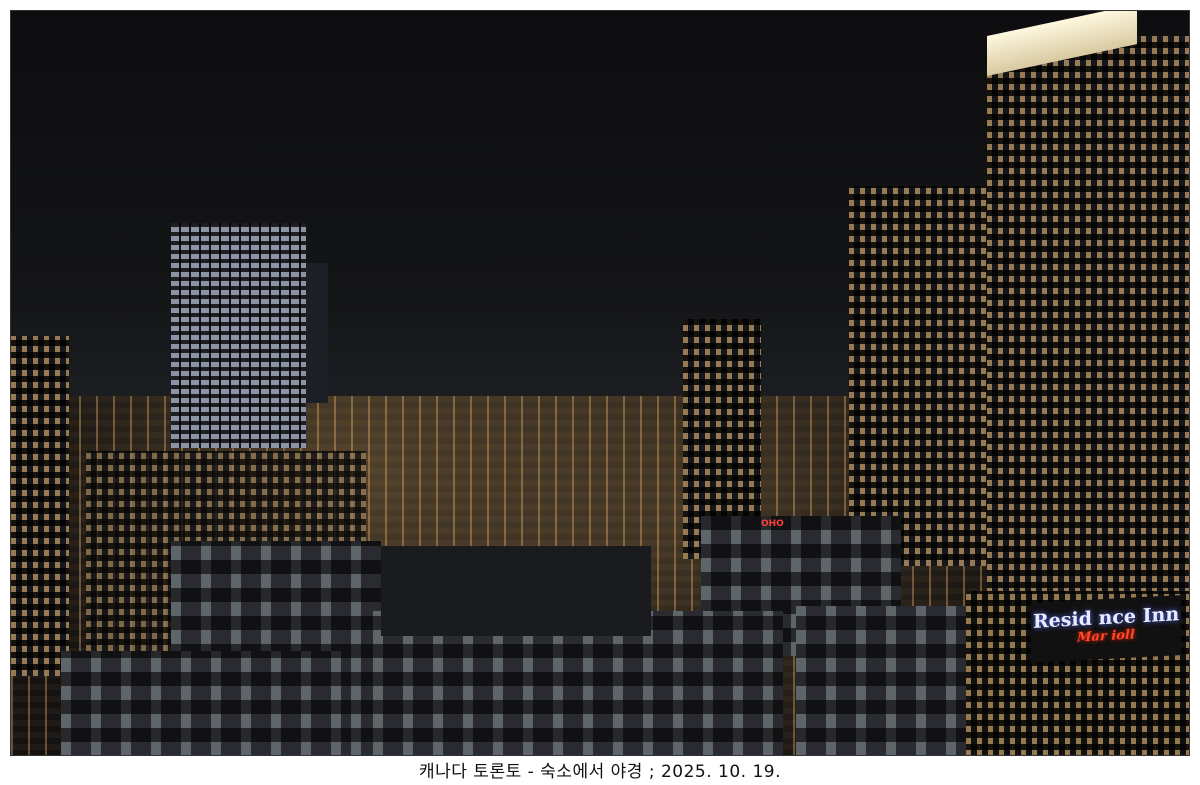  I want to click on rooftop-structure, so click(516, 591).